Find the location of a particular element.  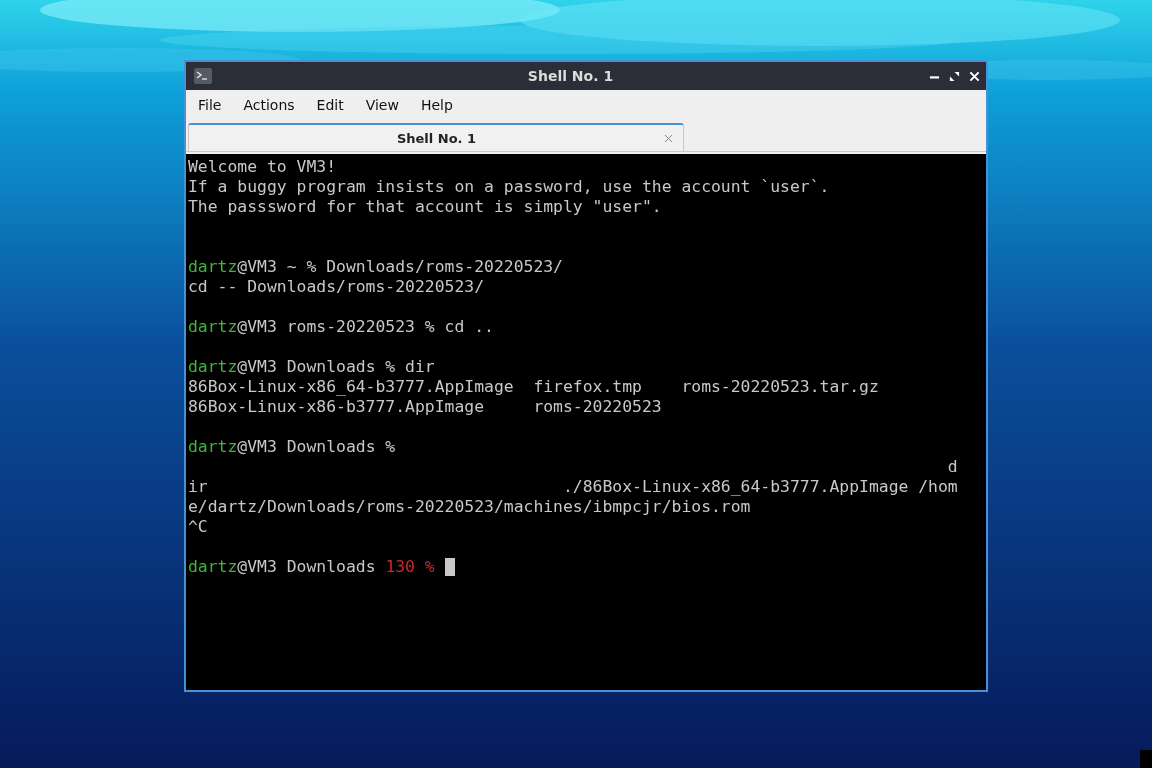

menu-item: View is located at coordinates (386, 105).